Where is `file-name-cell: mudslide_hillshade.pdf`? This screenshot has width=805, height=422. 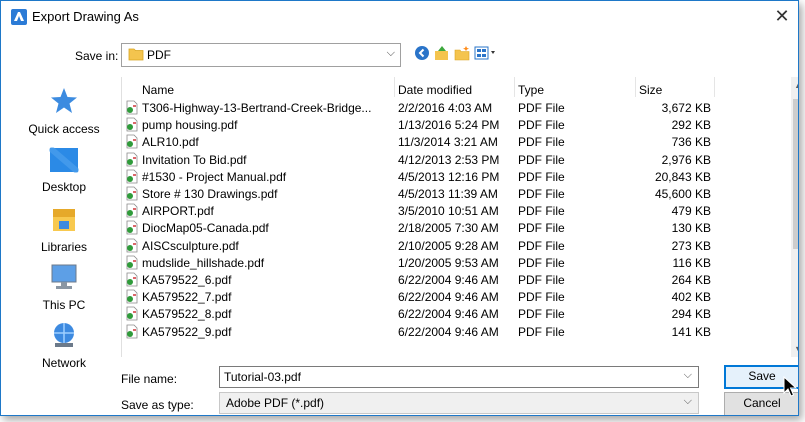 file-name-cell: mudslide_hillshade.pdf is located at coordinates (203, 262).